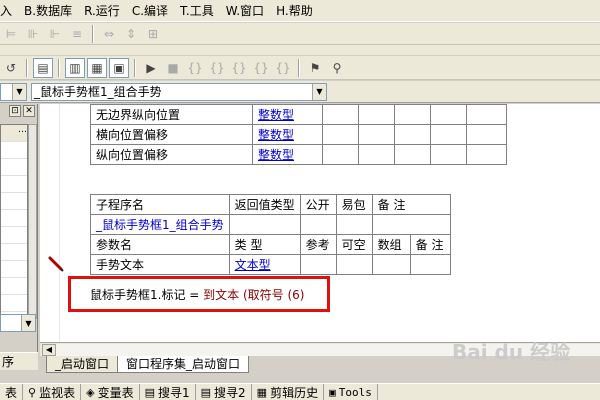  What do you see at coordinates (97, 67) in the screenshot?
I see `layout-2-icon: ▦` at bounding box center [97, 67].